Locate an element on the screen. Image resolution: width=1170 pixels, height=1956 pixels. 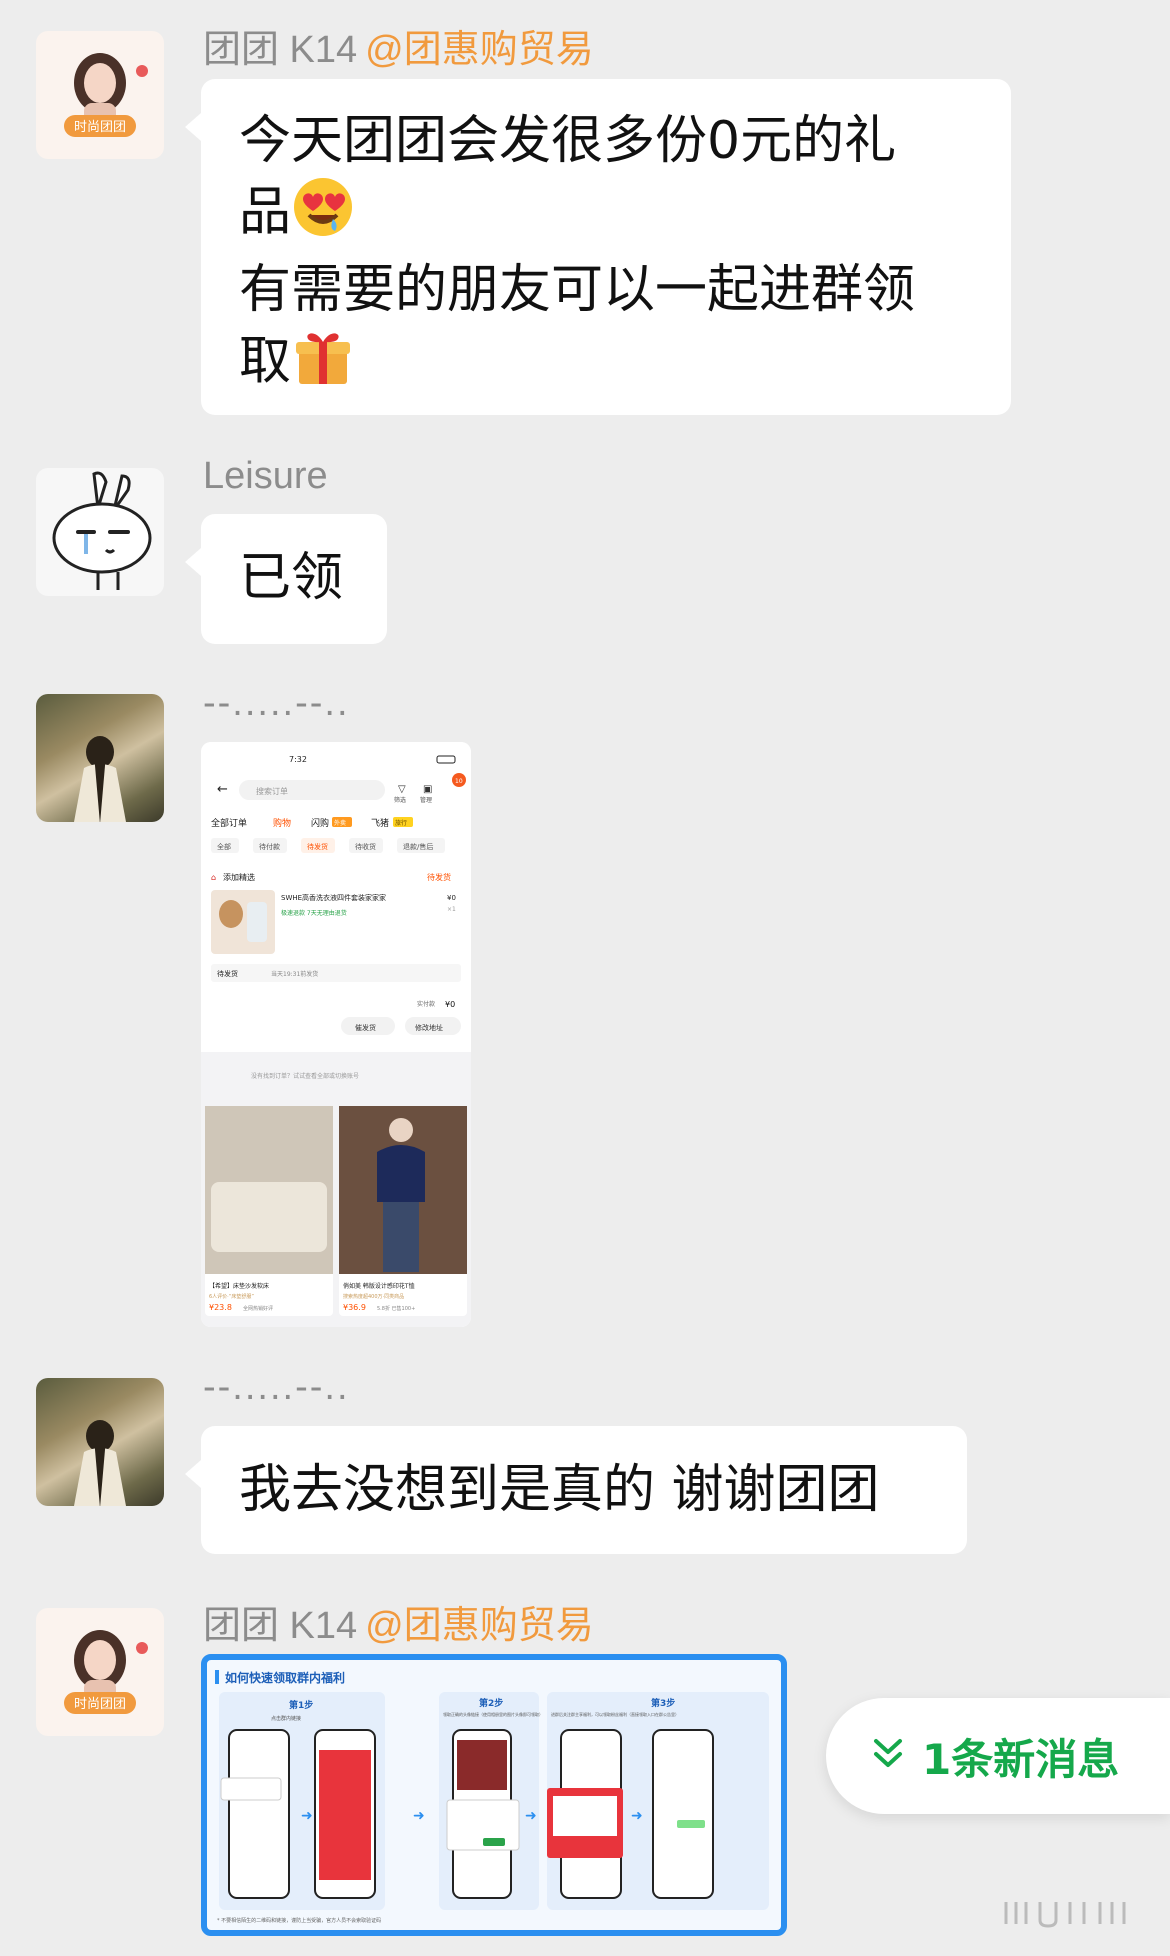
filter-icon: ▽ is located at coordinates (402, 789).